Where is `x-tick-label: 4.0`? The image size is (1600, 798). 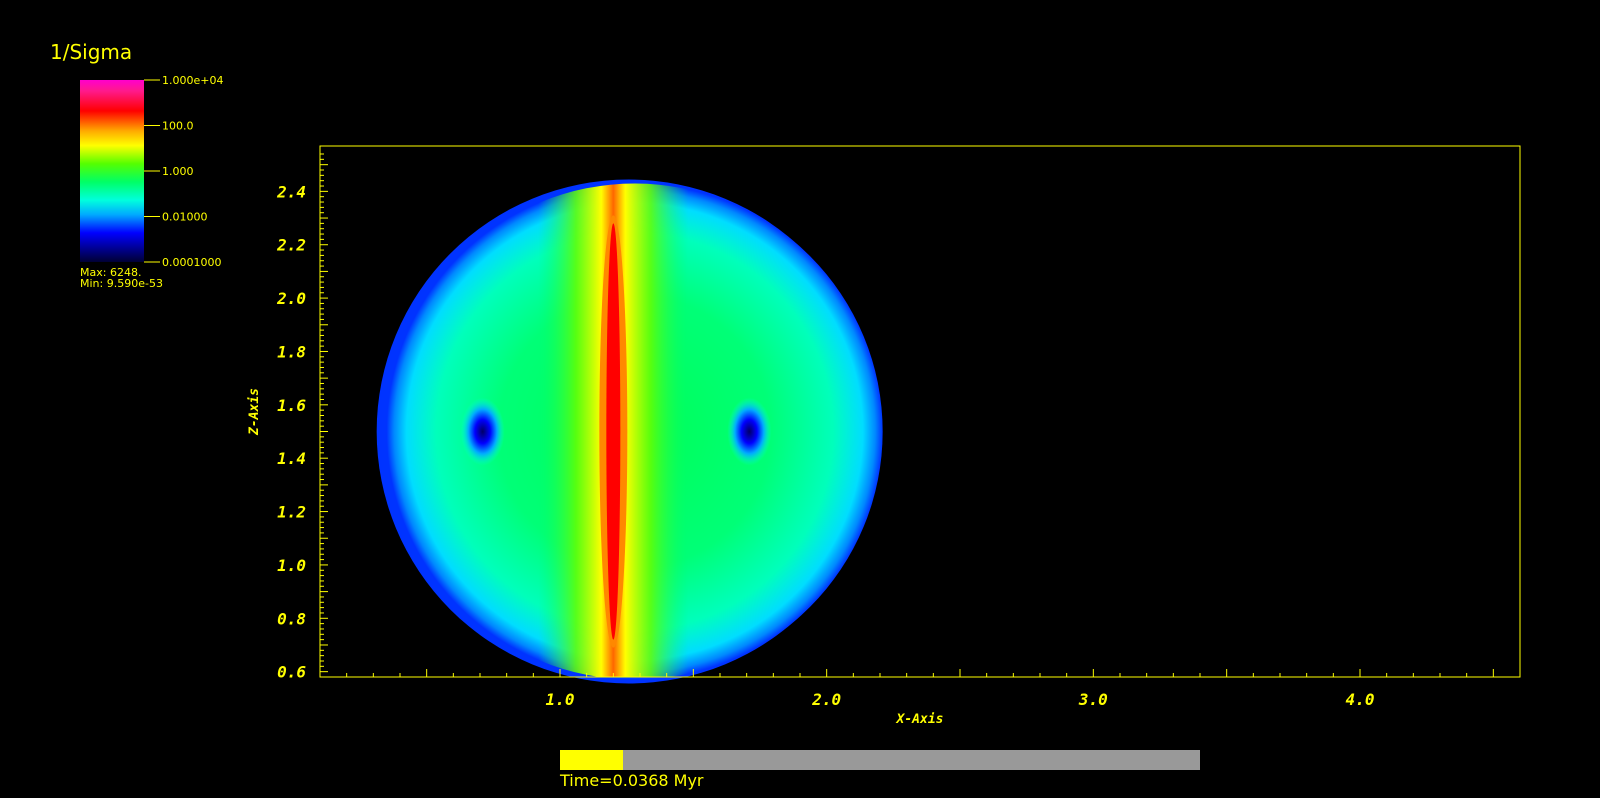
x-tick-label: 4.0 is located at coordinates (1360, 699).